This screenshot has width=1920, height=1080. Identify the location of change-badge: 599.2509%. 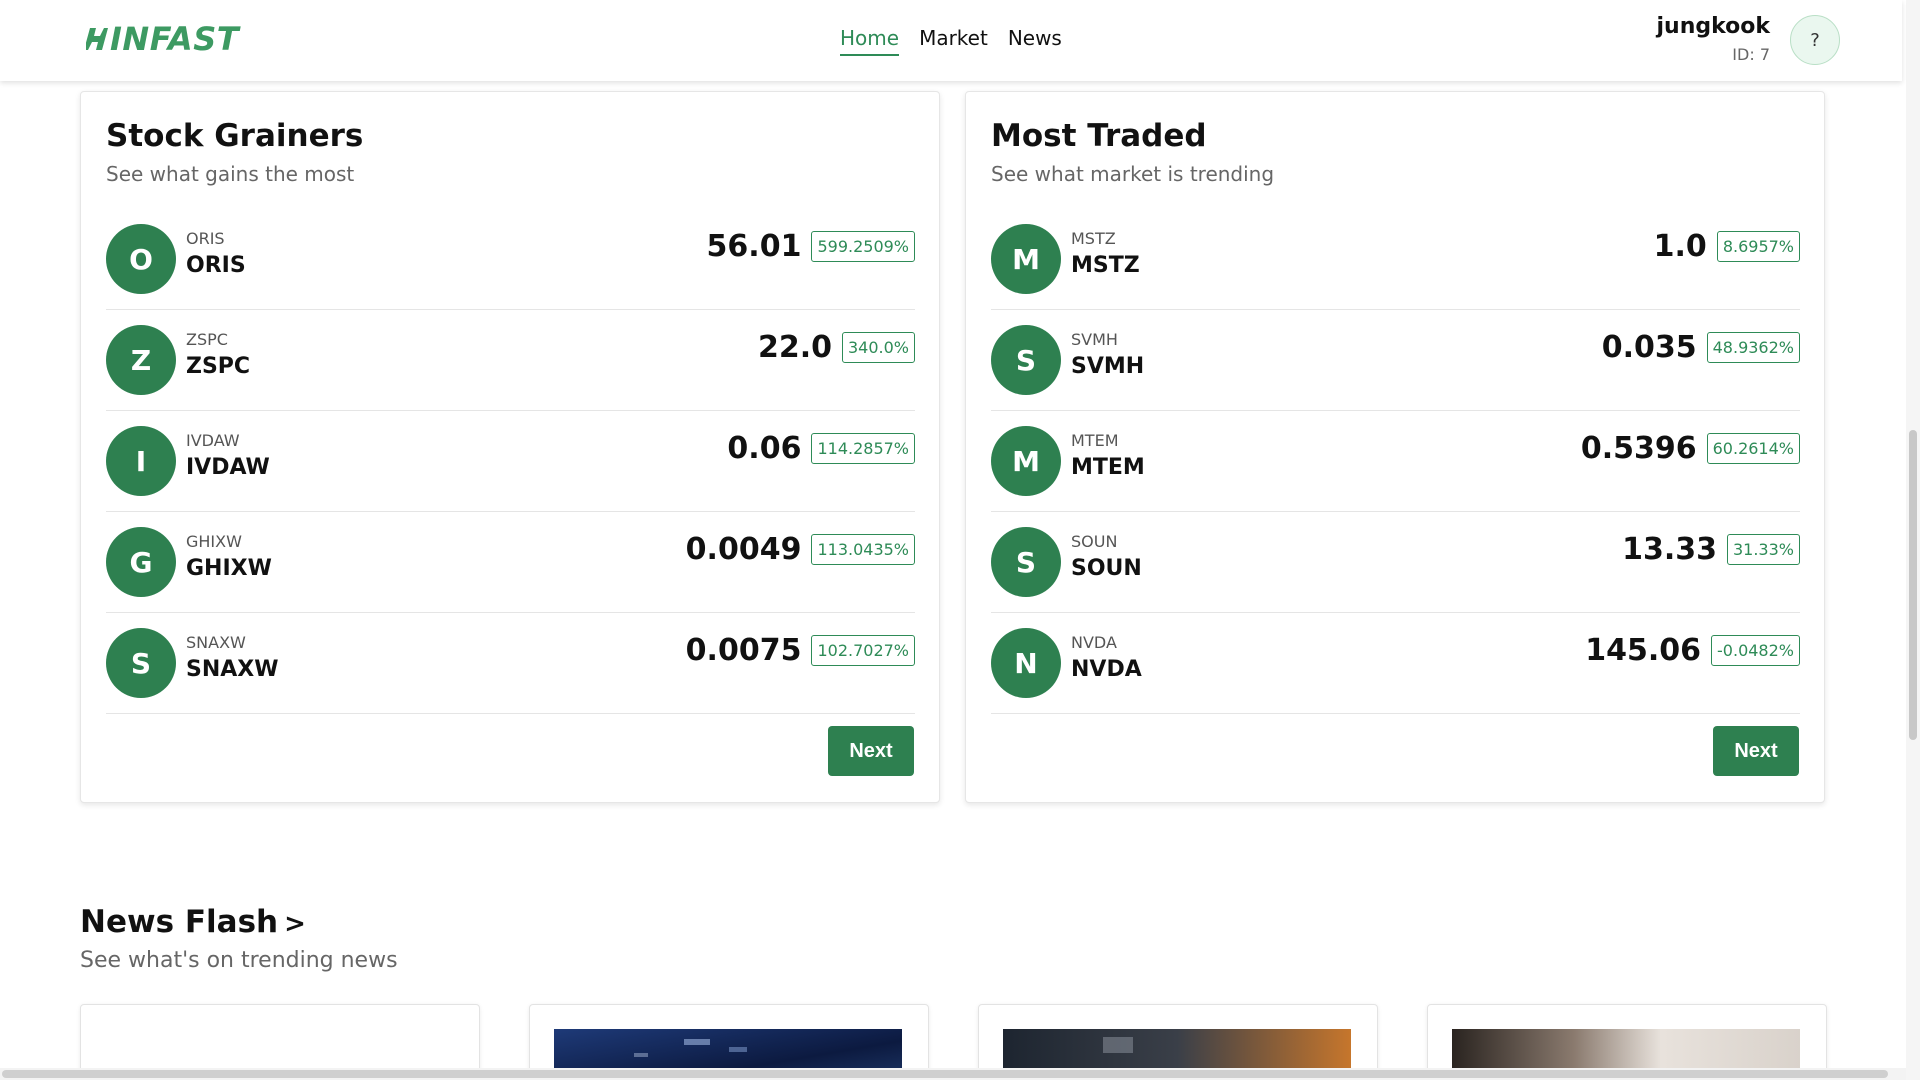
(863, 246).